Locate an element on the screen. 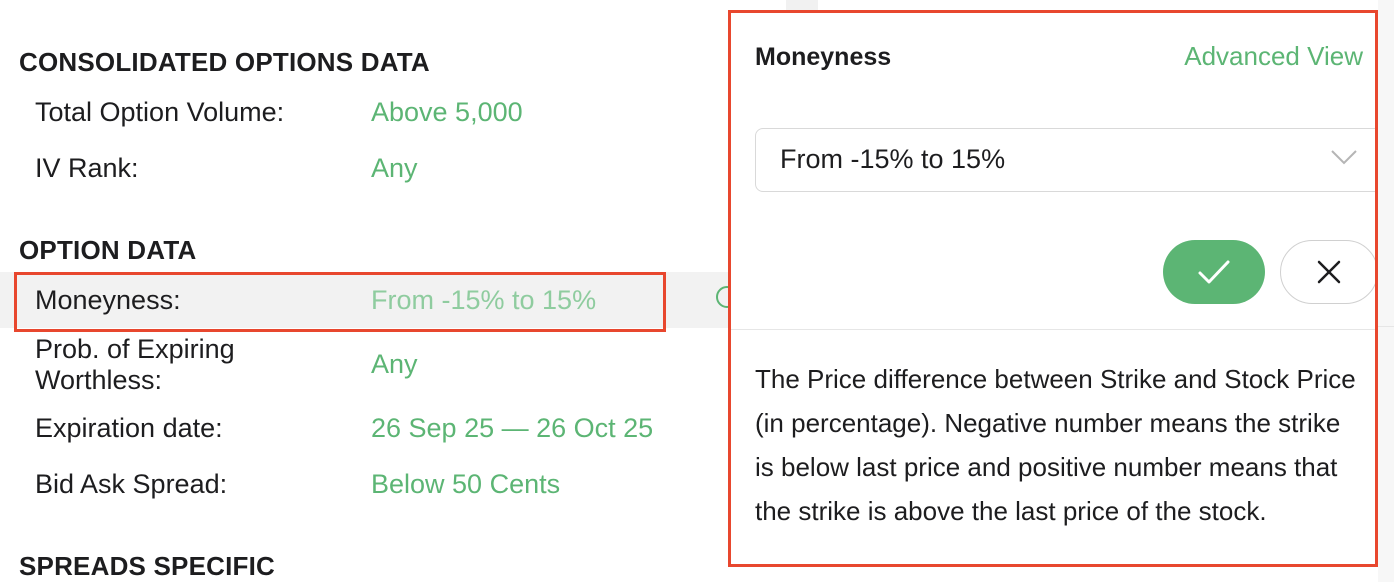 The width and height of the screenshot is (1394, 582). close-icon is located at coordinates (1329, 272).